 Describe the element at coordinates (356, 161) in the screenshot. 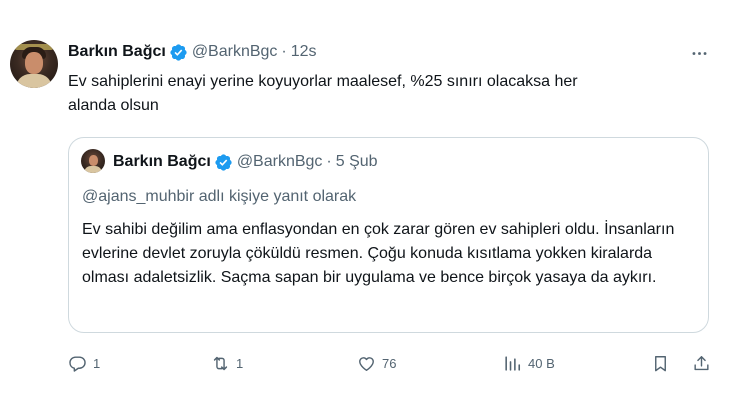

I see `quoted-tweet-time: 5 Şub` at that location.